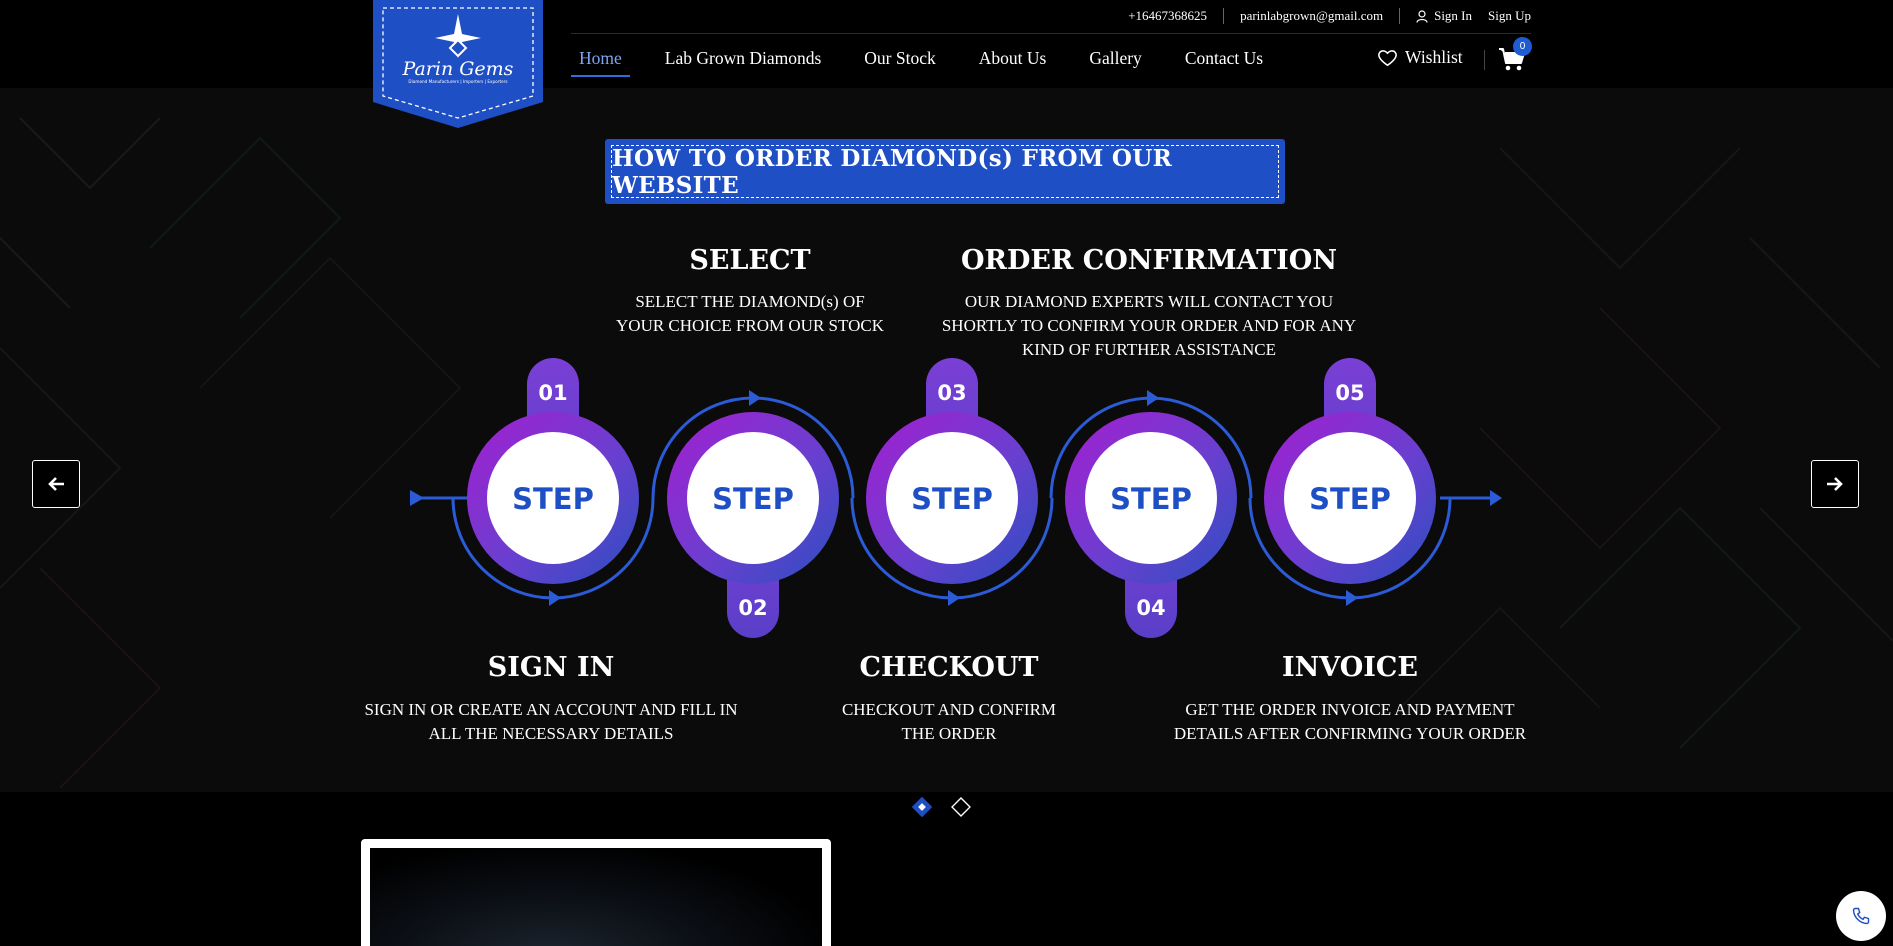  What do you see at coordinates (458, 69) in the screenshot?
I see `brand-logo-text: Parin Gems` at bounding box center [458, 69].